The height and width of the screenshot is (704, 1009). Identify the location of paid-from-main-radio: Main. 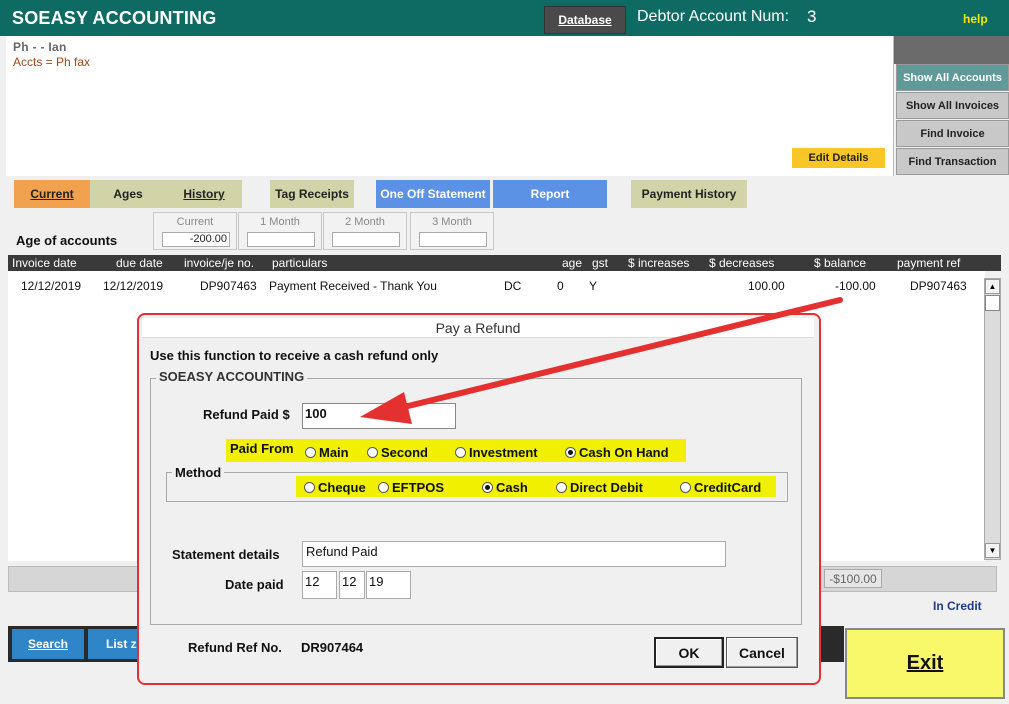
(327, 452).